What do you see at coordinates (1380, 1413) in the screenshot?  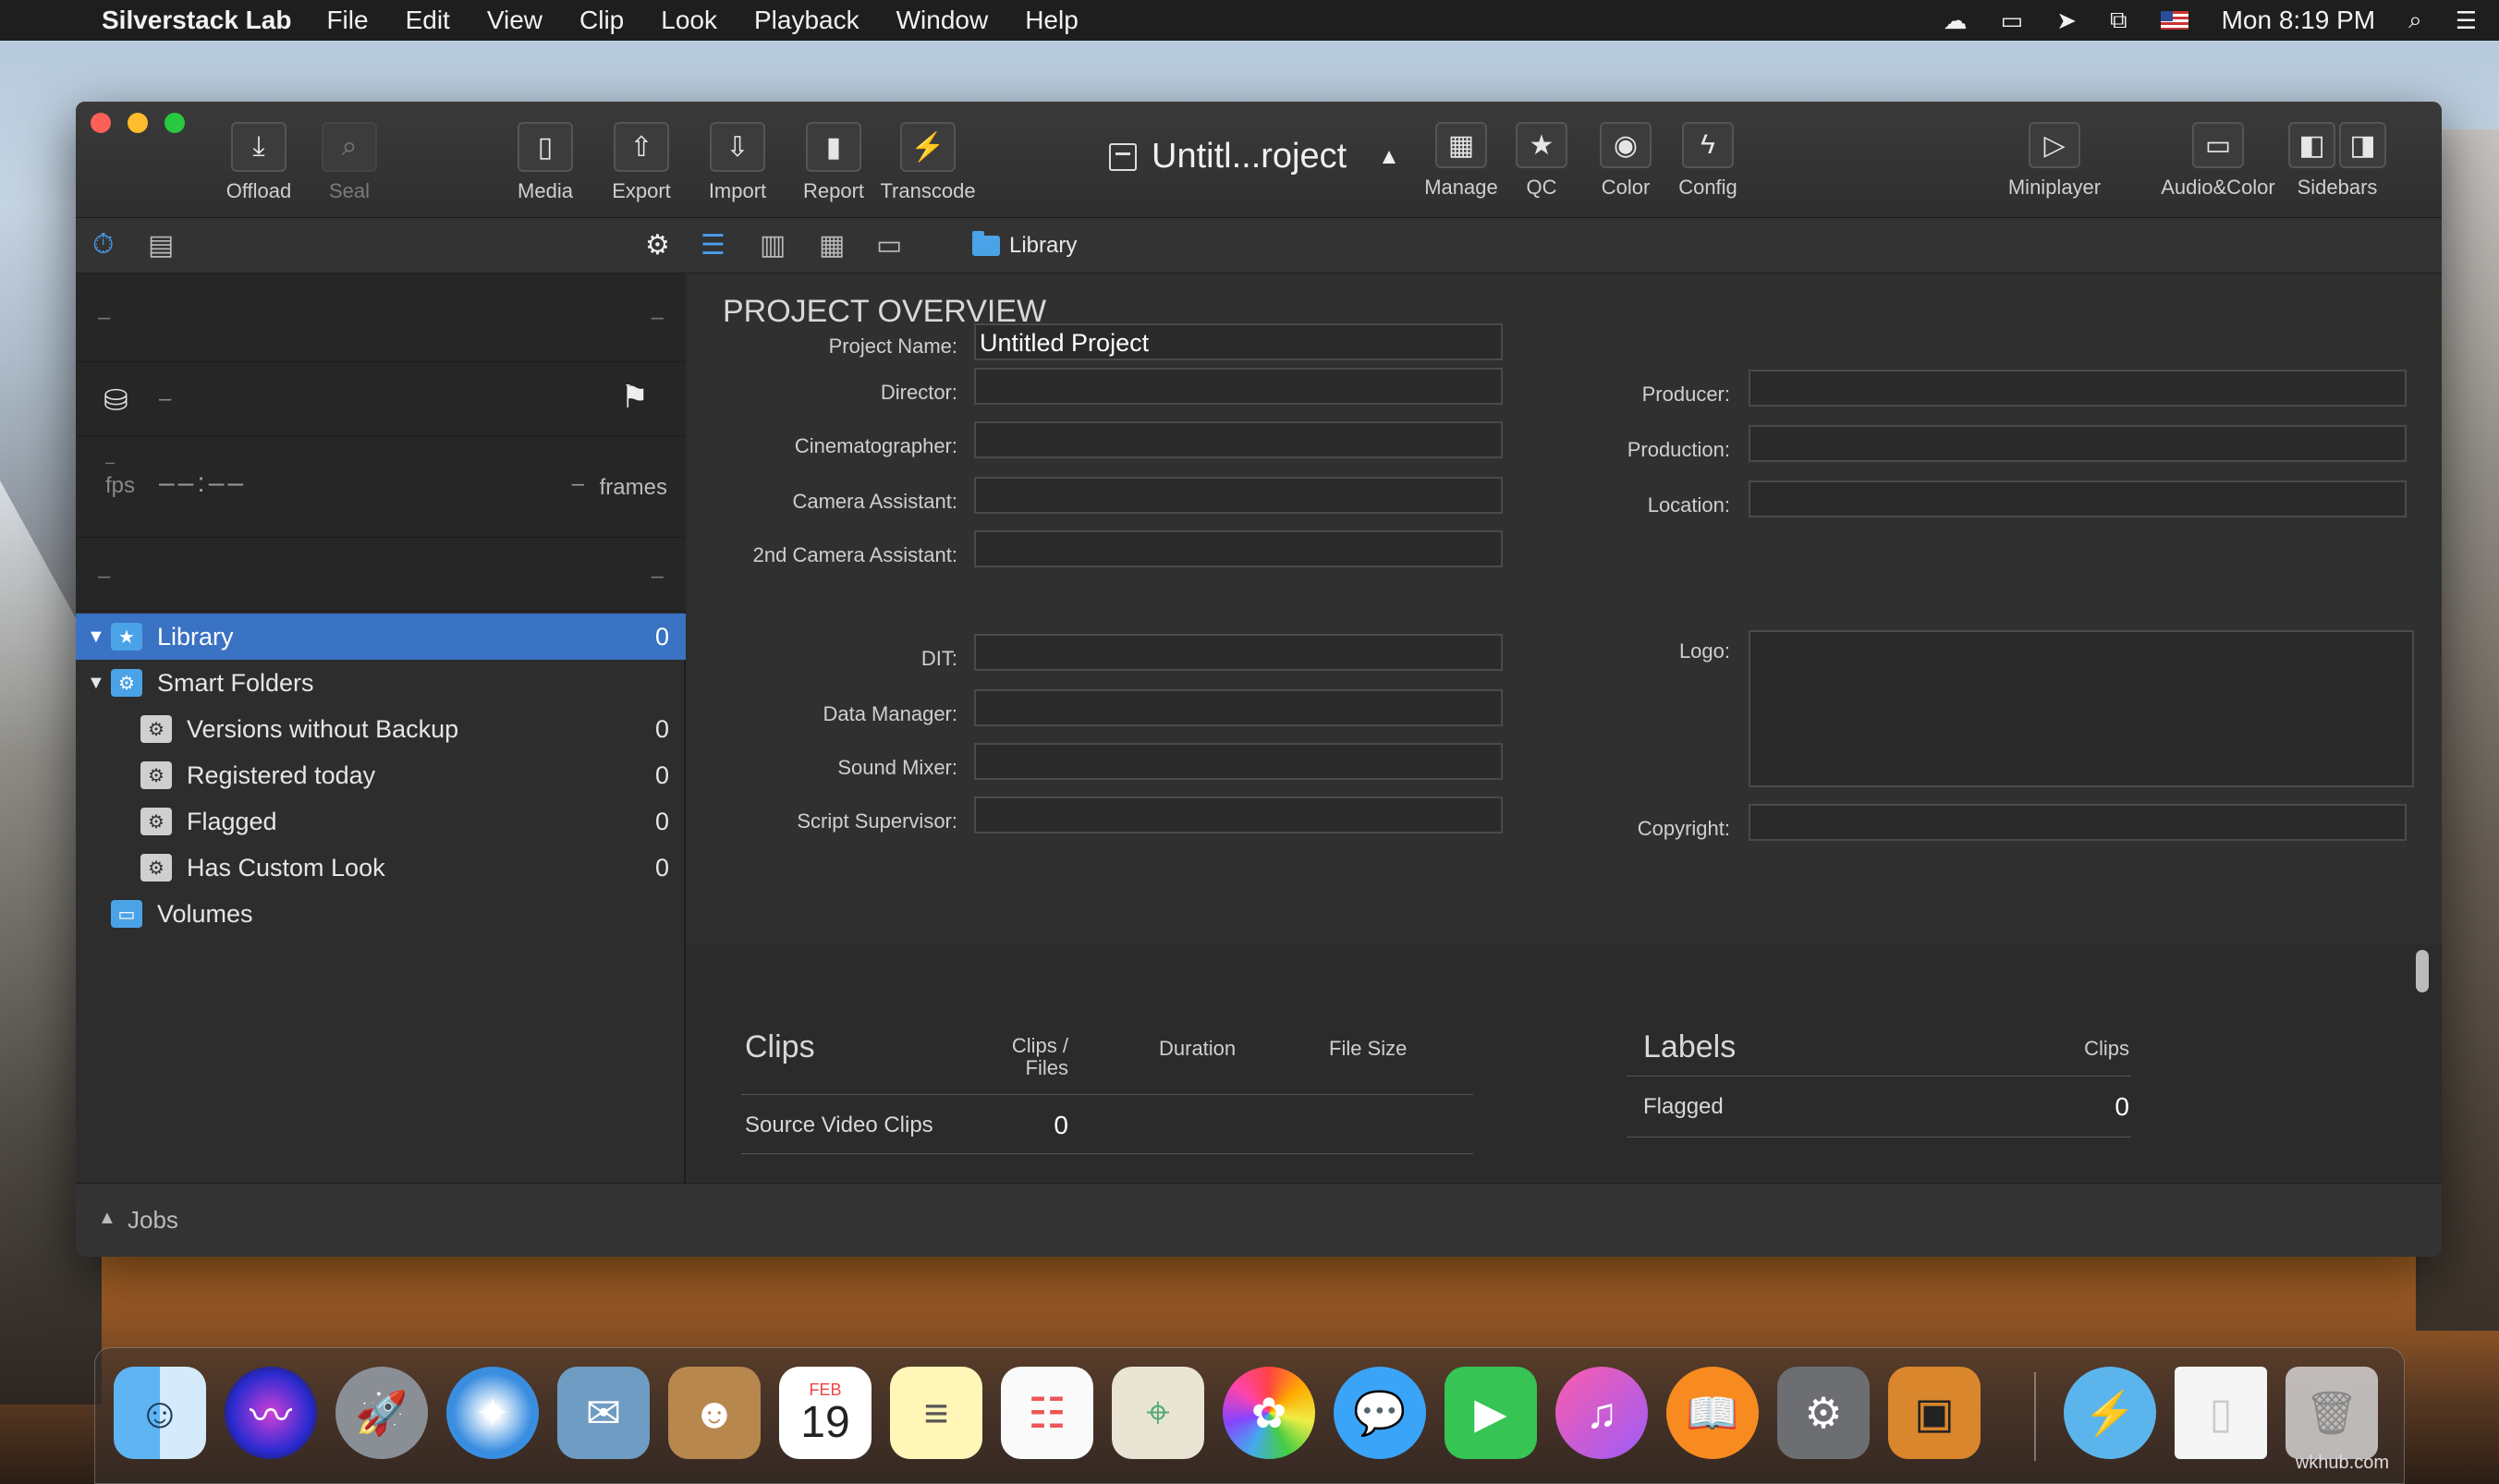 I see `messages-icon: 💬` at bounding box center [1380, 1413].